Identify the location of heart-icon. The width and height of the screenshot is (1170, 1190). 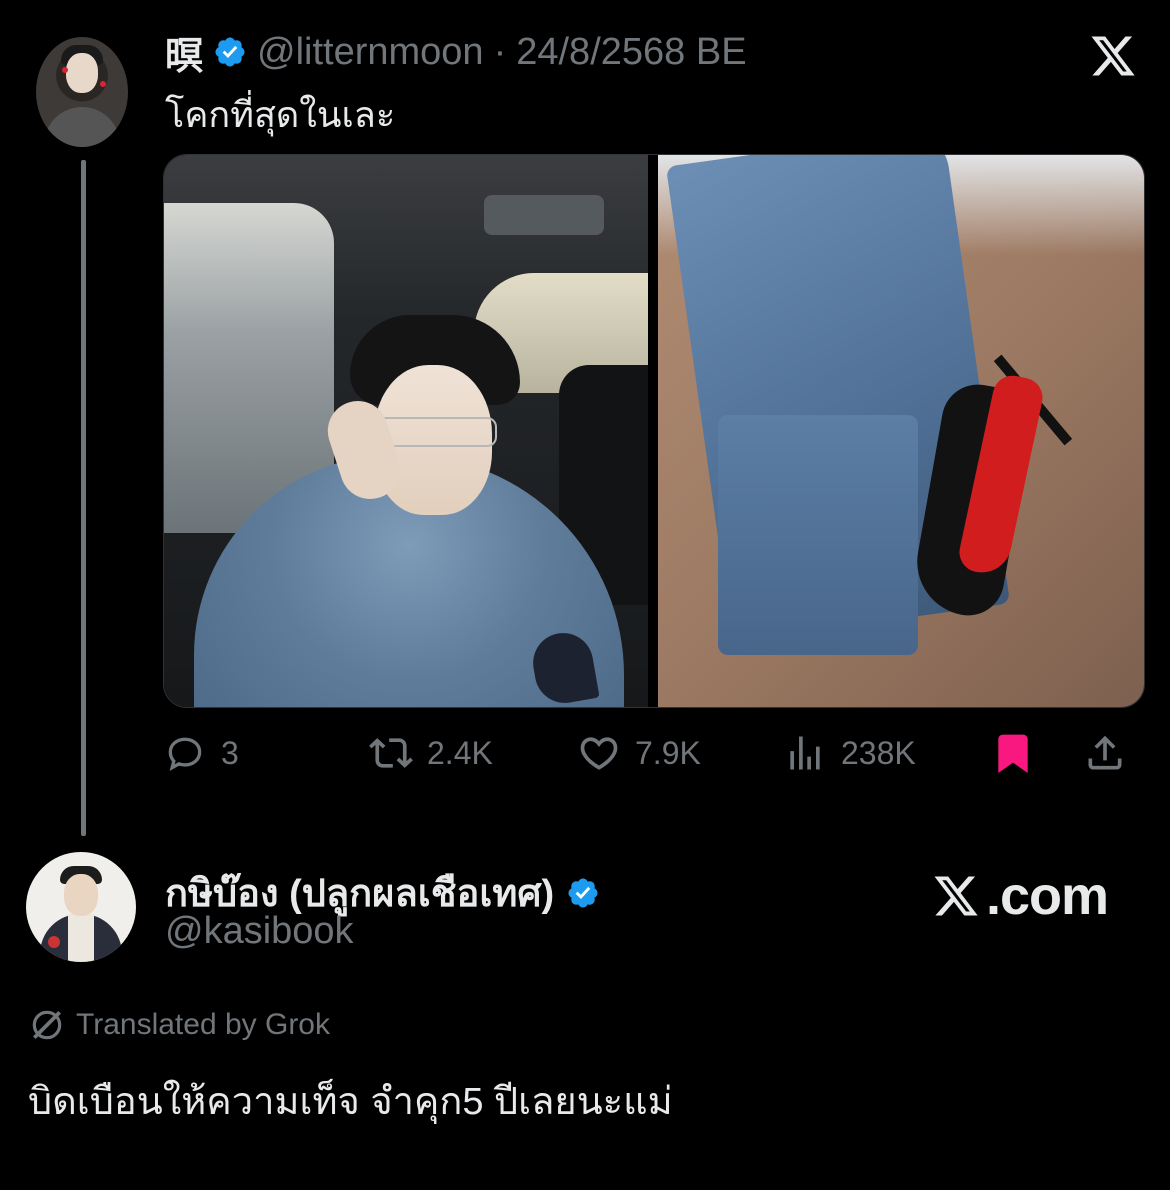
(599, 753).